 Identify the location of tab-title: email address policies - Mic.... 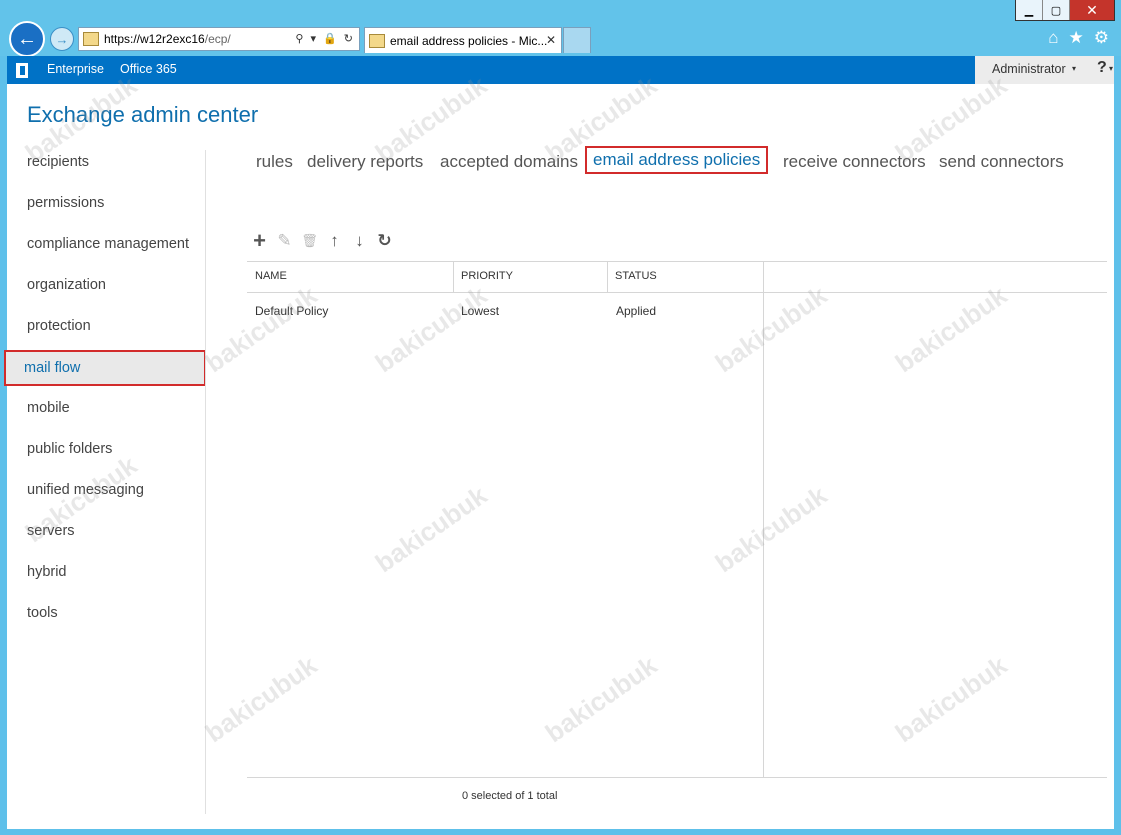
(469, 40).